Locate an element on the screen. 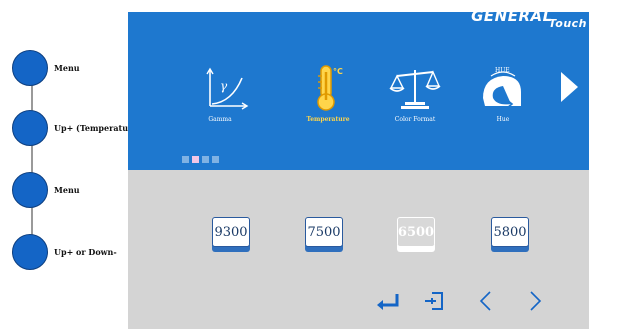 This screenshot has height=329, width=622. step-1: Menu is located at coordinates (46, 68).